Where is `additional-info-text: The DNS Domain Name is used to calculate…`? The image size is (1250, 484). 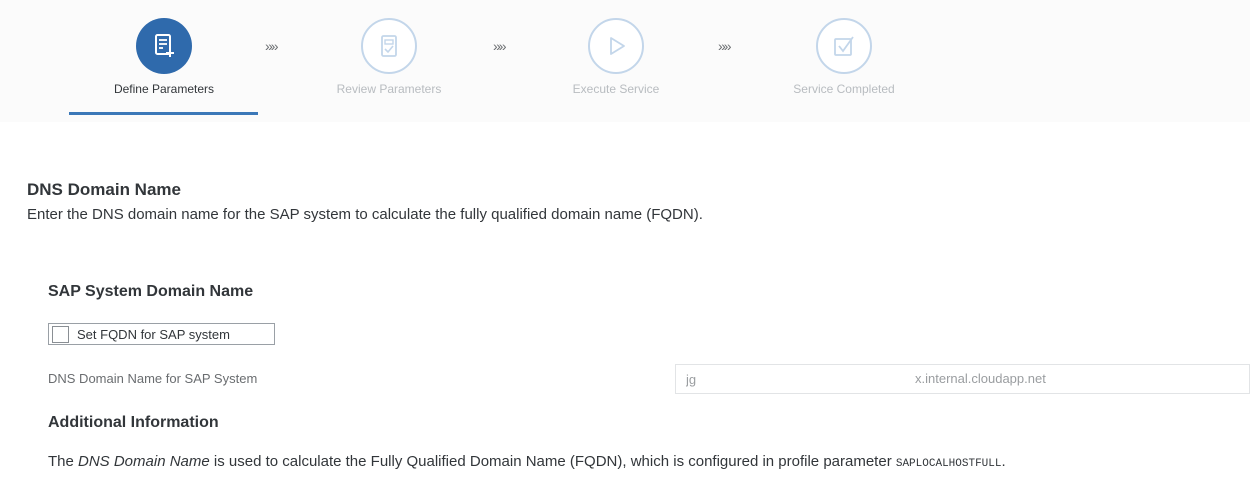
additional-info-text: The DNS Domain Name is used to calculate… is located at coordinates (527, 461).